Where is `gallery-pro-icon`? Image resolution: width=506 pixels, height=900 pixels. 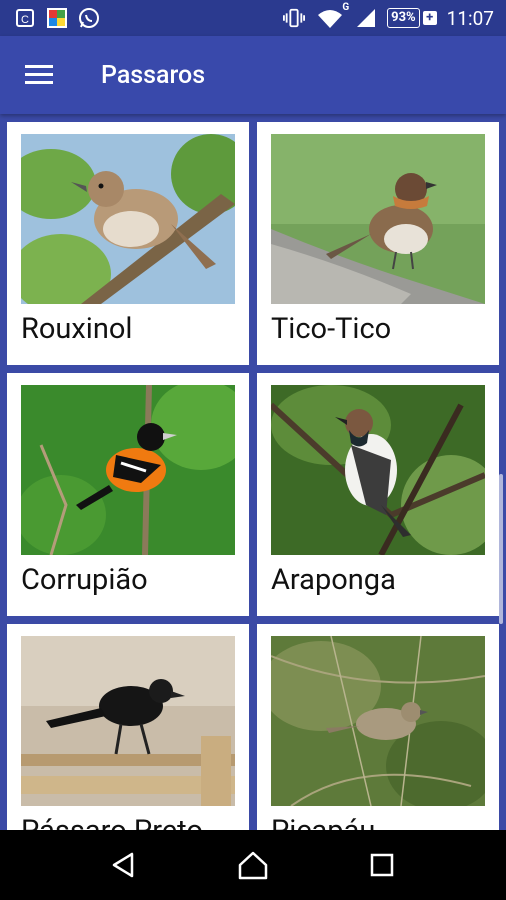
gallery-pro-icon is located at coordinates (57, 18).